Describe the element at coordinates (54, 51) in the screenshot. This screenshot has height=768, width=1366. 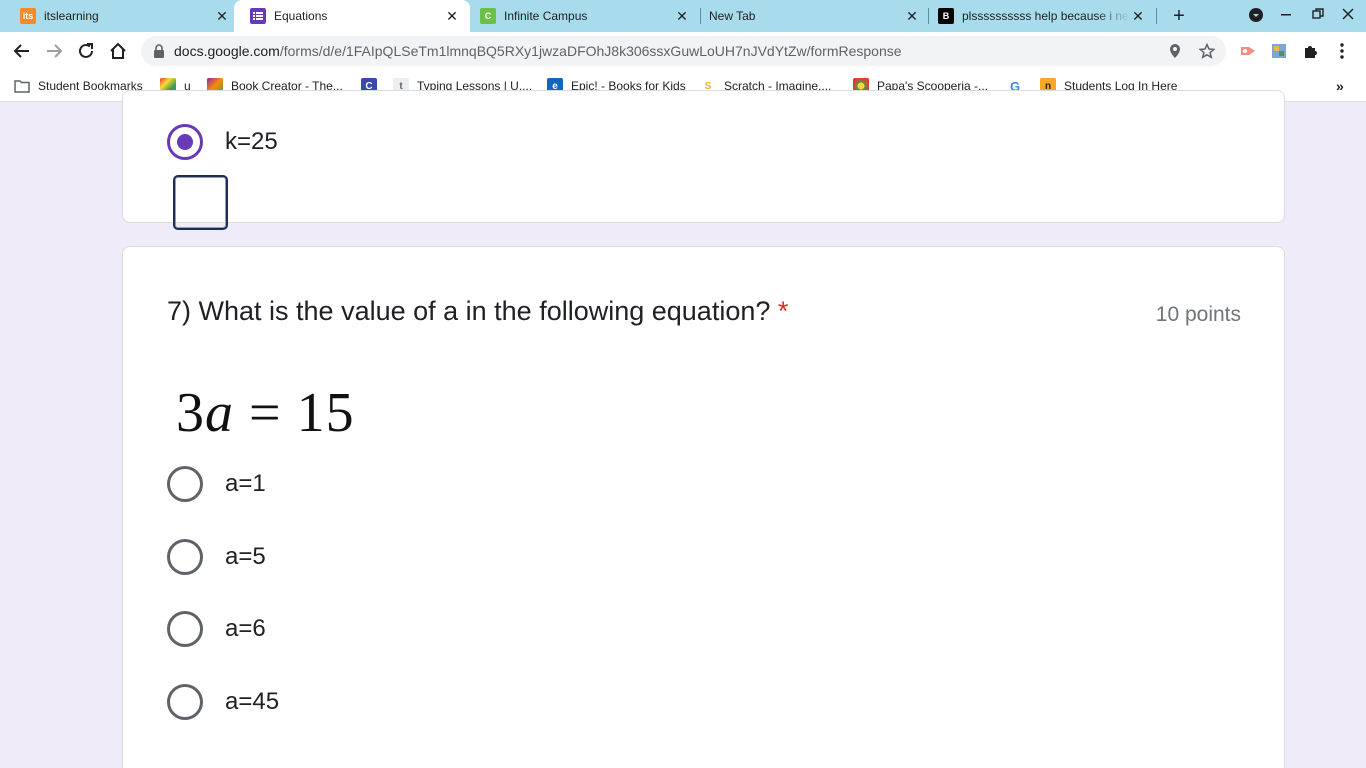
I see `forward-arrow-icon` at that location.